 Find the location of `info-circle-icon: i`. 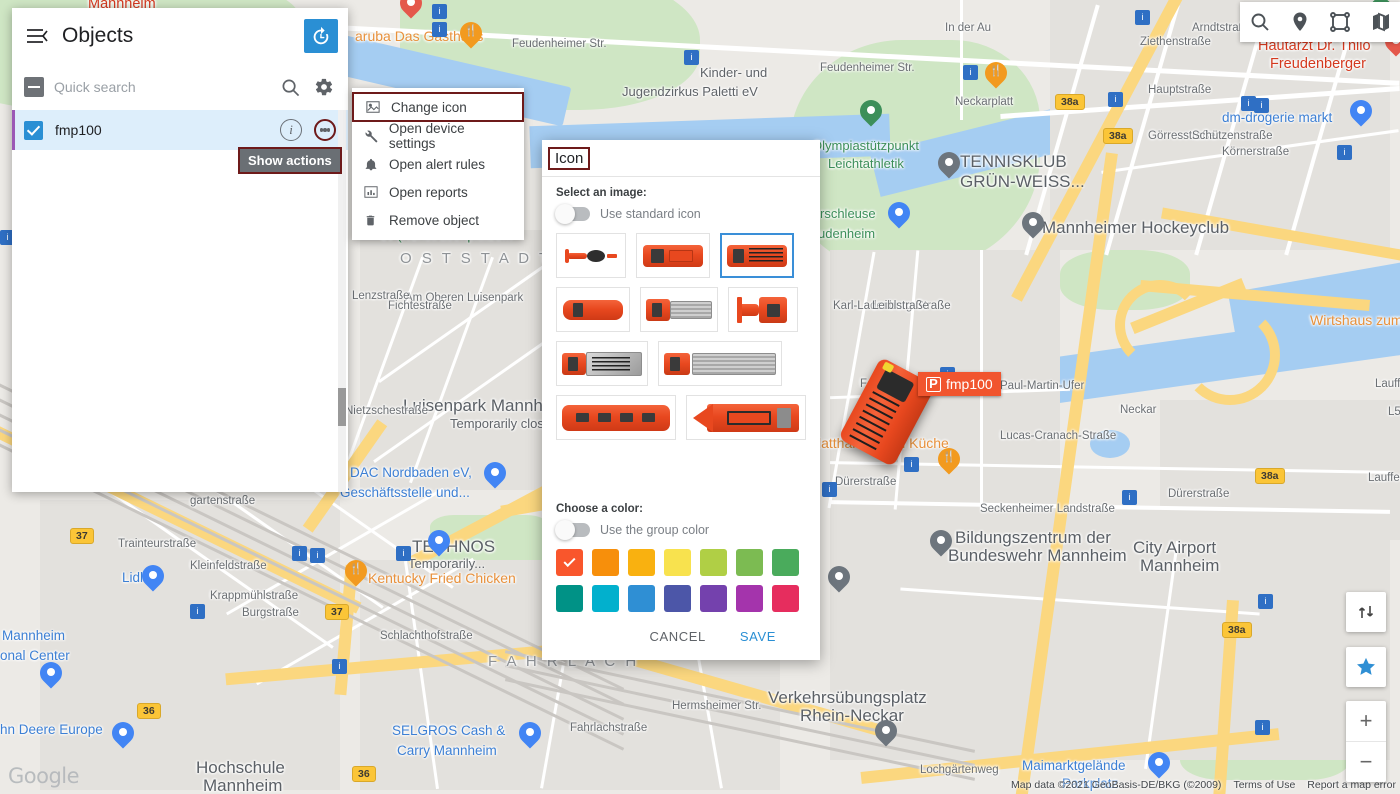

info-circle-icon: i is located at coordinates (291, 130).